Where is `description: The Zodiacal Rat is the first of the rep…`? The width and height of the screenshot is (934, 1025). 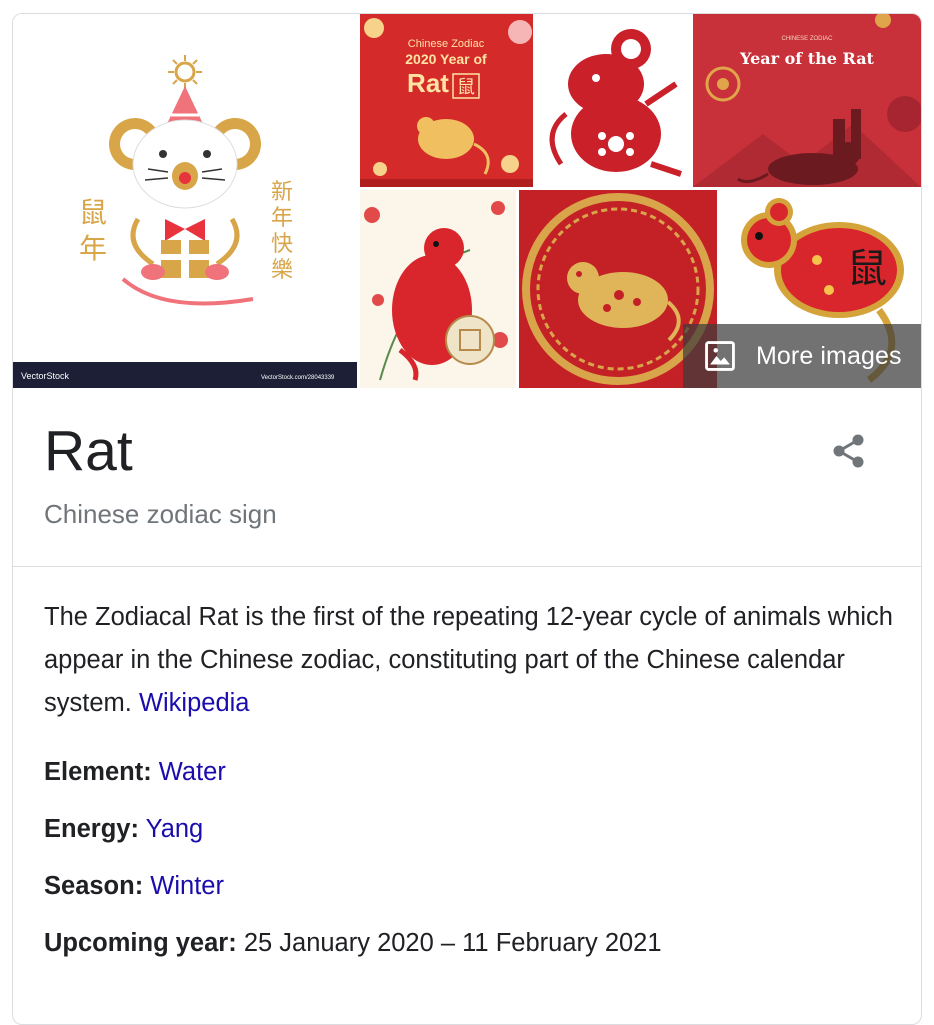 description: The Zodiacal Rat is the first of the rep… is located at coordinates (474, 660).